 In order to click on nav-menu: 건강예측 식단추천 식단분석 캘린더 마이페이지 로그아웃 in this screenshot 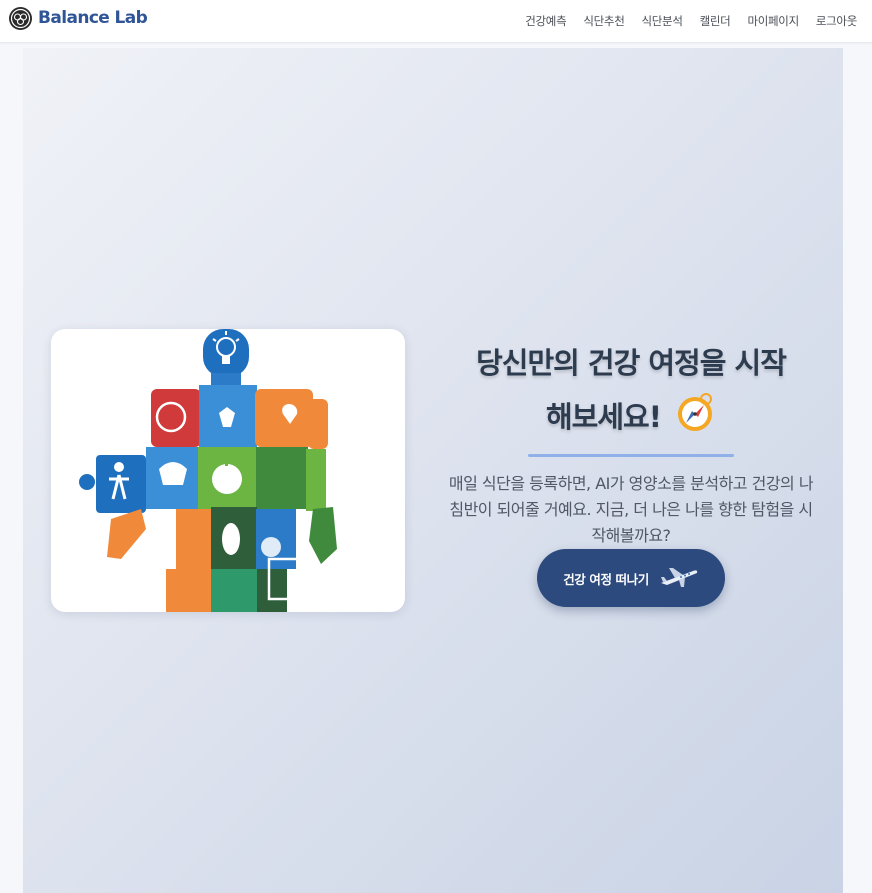, I will do `click(691, 19)`.